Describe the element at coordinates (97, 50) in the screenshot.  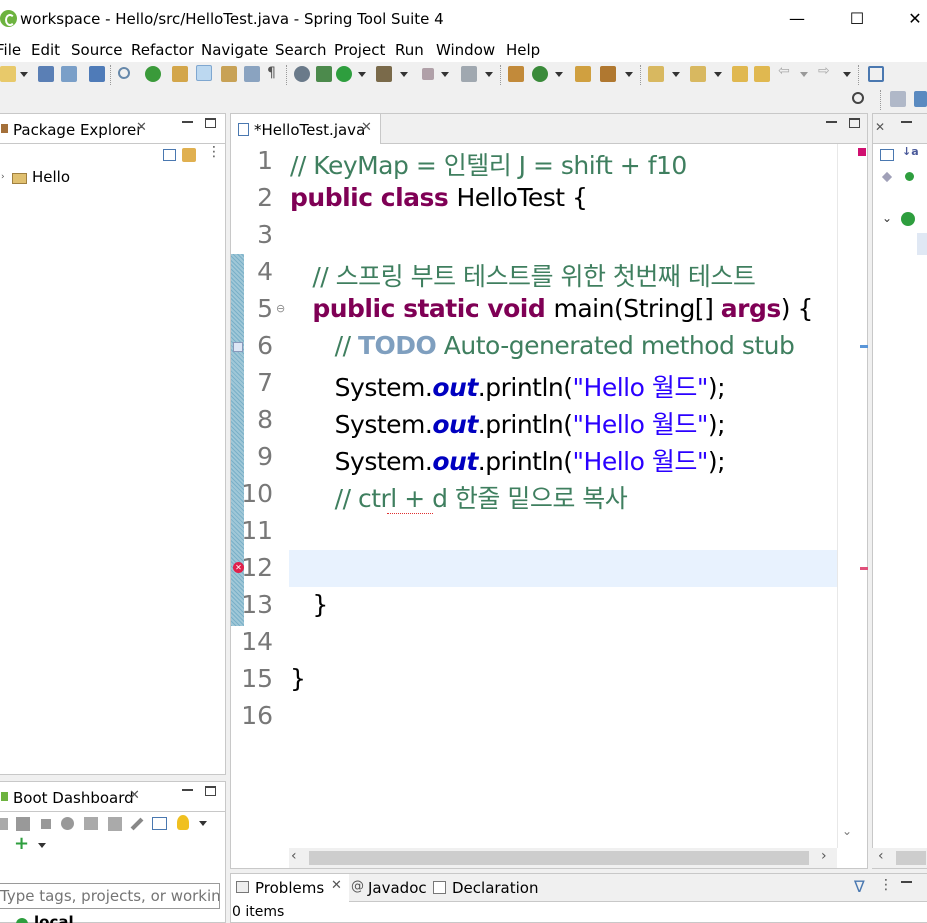
I see `menu-source: Source` at that location.